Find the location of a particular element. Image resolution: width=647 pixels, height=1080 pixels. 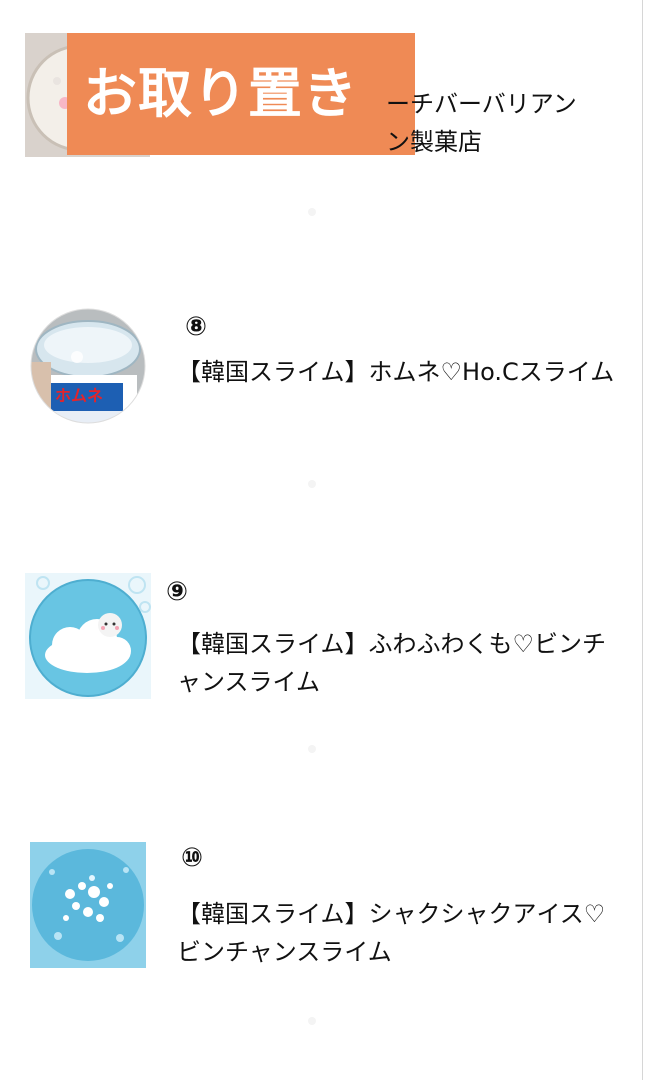

jar-label-text: ホムネ is located at coordinates (79, 395).